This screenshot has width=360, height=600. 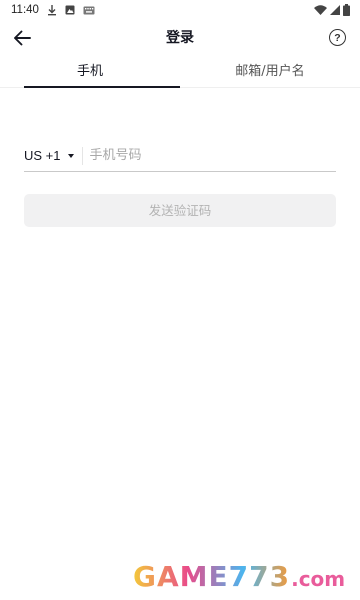 I want to click on phone-row: US +1, so click(x=180, y=156).